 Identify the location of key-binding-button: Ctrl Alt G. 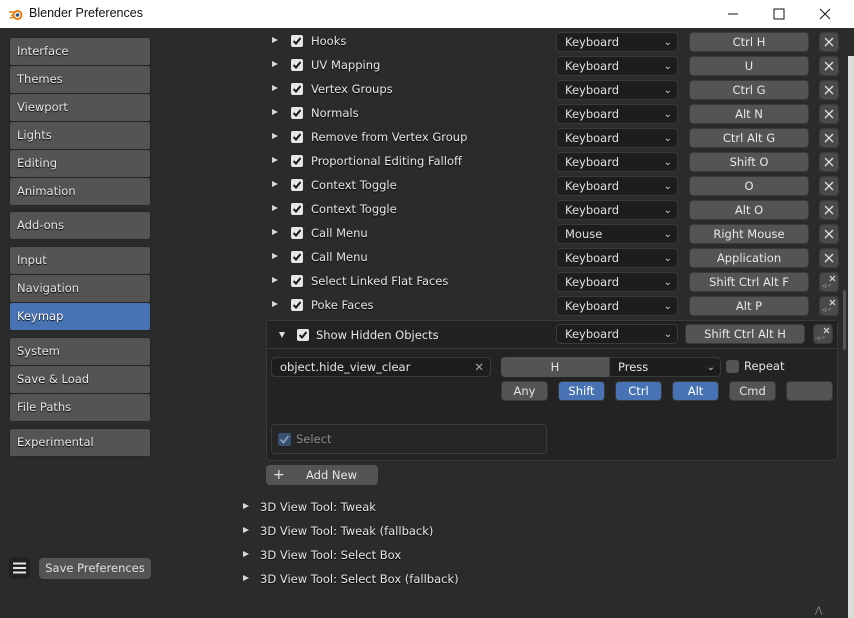
(749, 138).